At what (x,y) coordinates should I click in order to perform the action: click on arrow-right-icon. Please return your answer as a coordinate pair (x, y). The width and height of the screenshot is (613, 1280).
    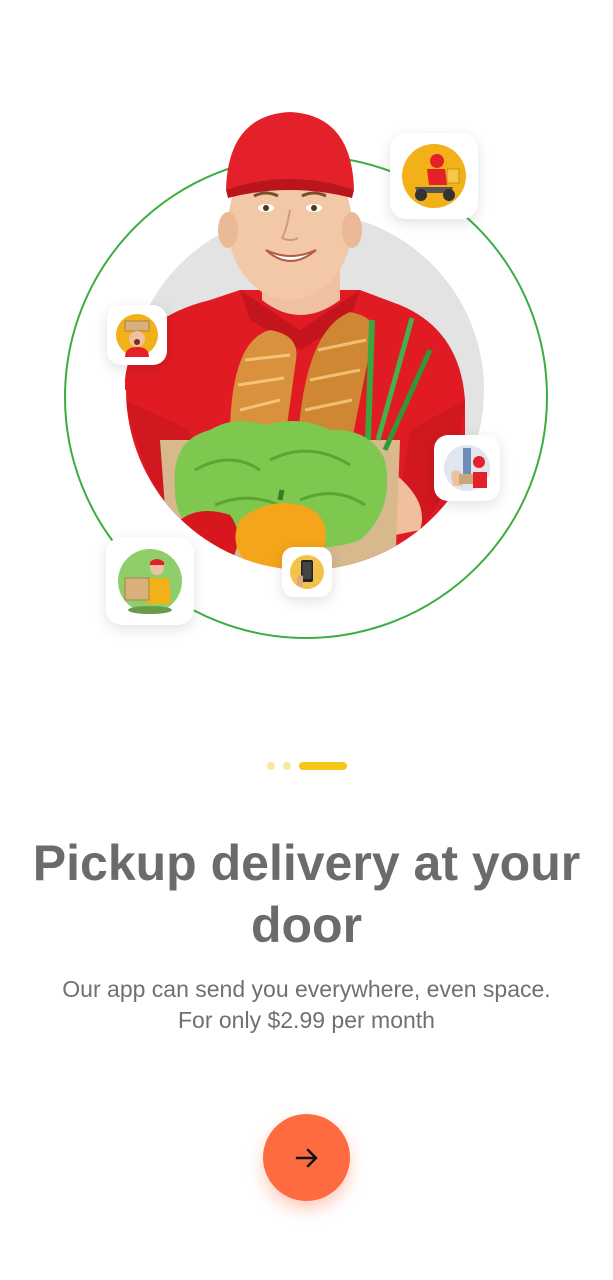
    Looking at the image, I should click on (306, 1157).